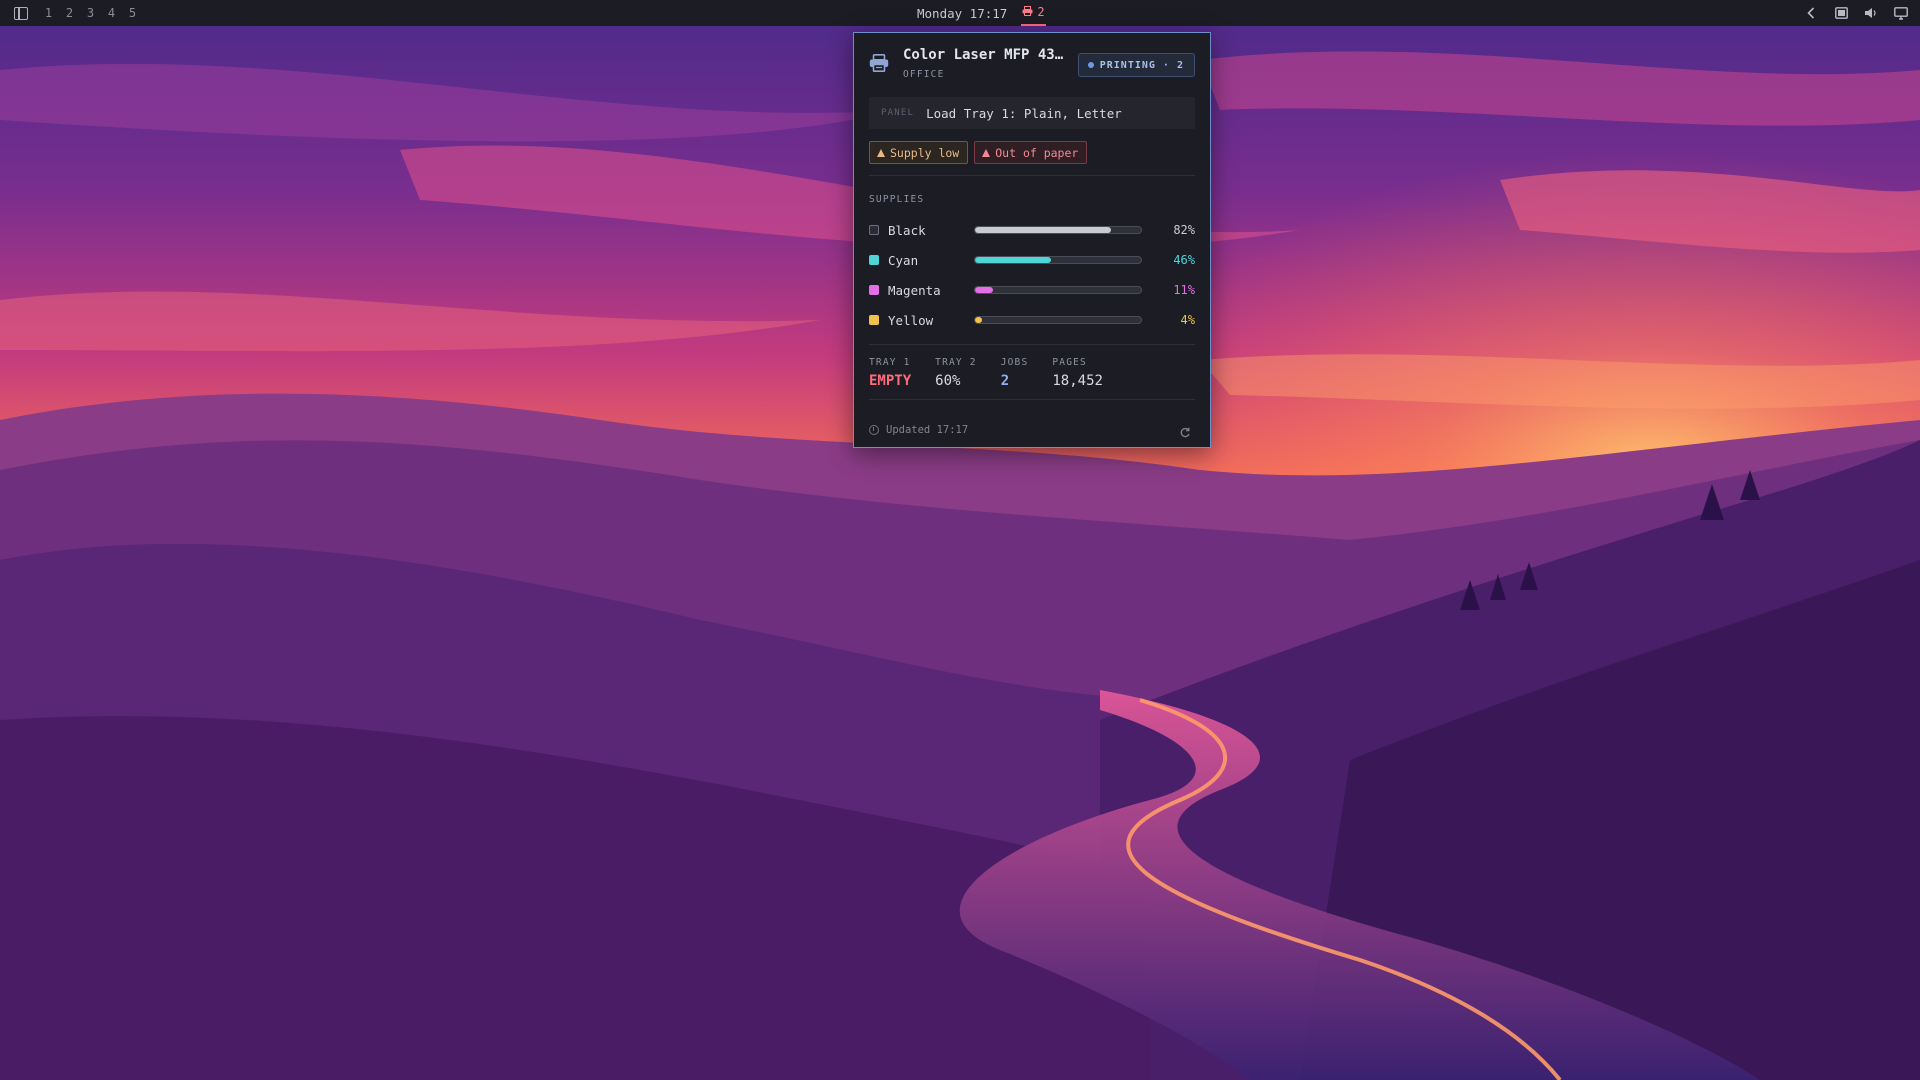  I want to click on supply-black: Black 82%, so click(1032, 230).